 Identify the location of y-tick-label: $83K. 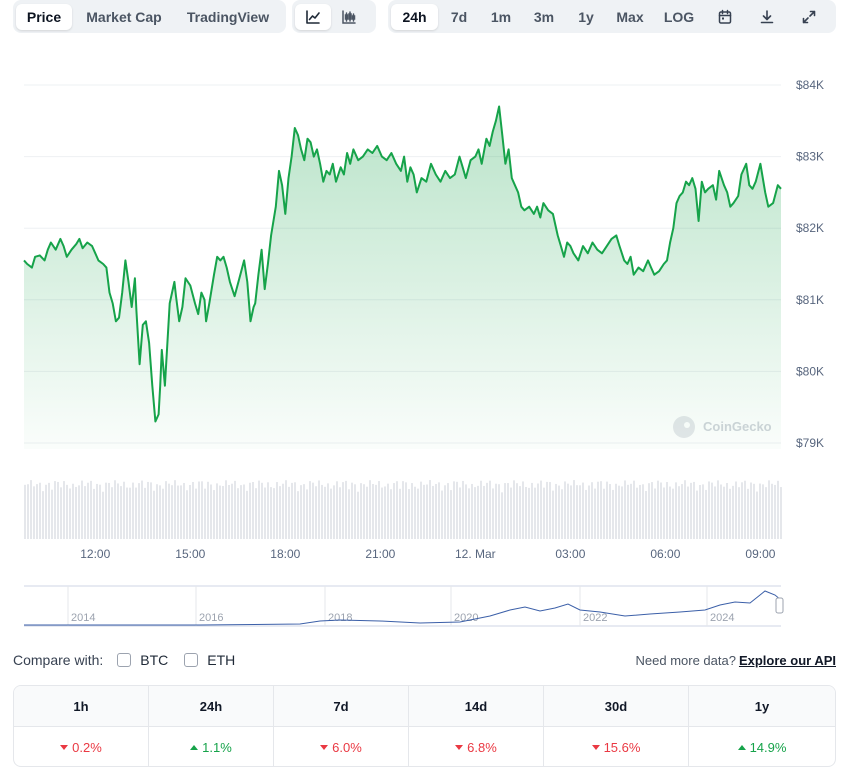
(810, 157).